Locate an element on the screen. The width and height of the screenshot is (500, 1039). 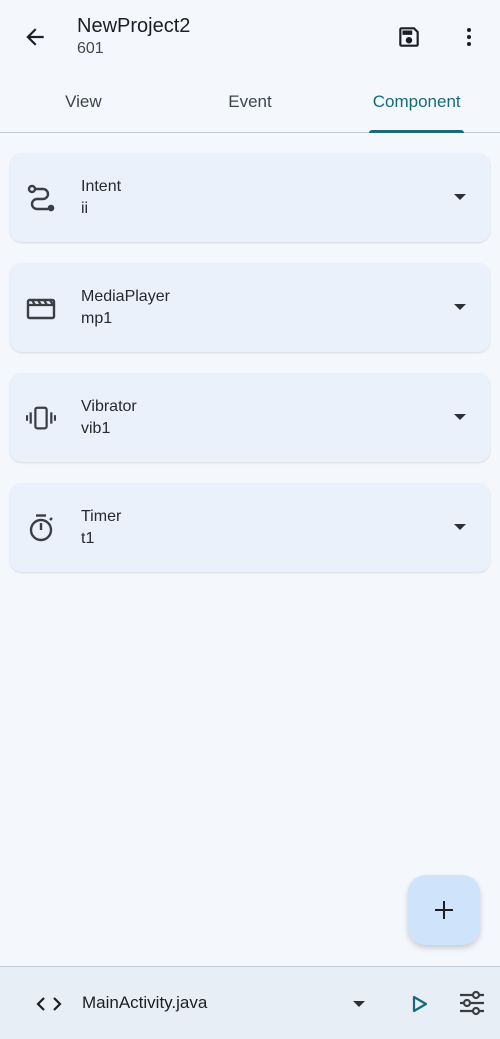
add-component-button is located at coordinates (444, 910).